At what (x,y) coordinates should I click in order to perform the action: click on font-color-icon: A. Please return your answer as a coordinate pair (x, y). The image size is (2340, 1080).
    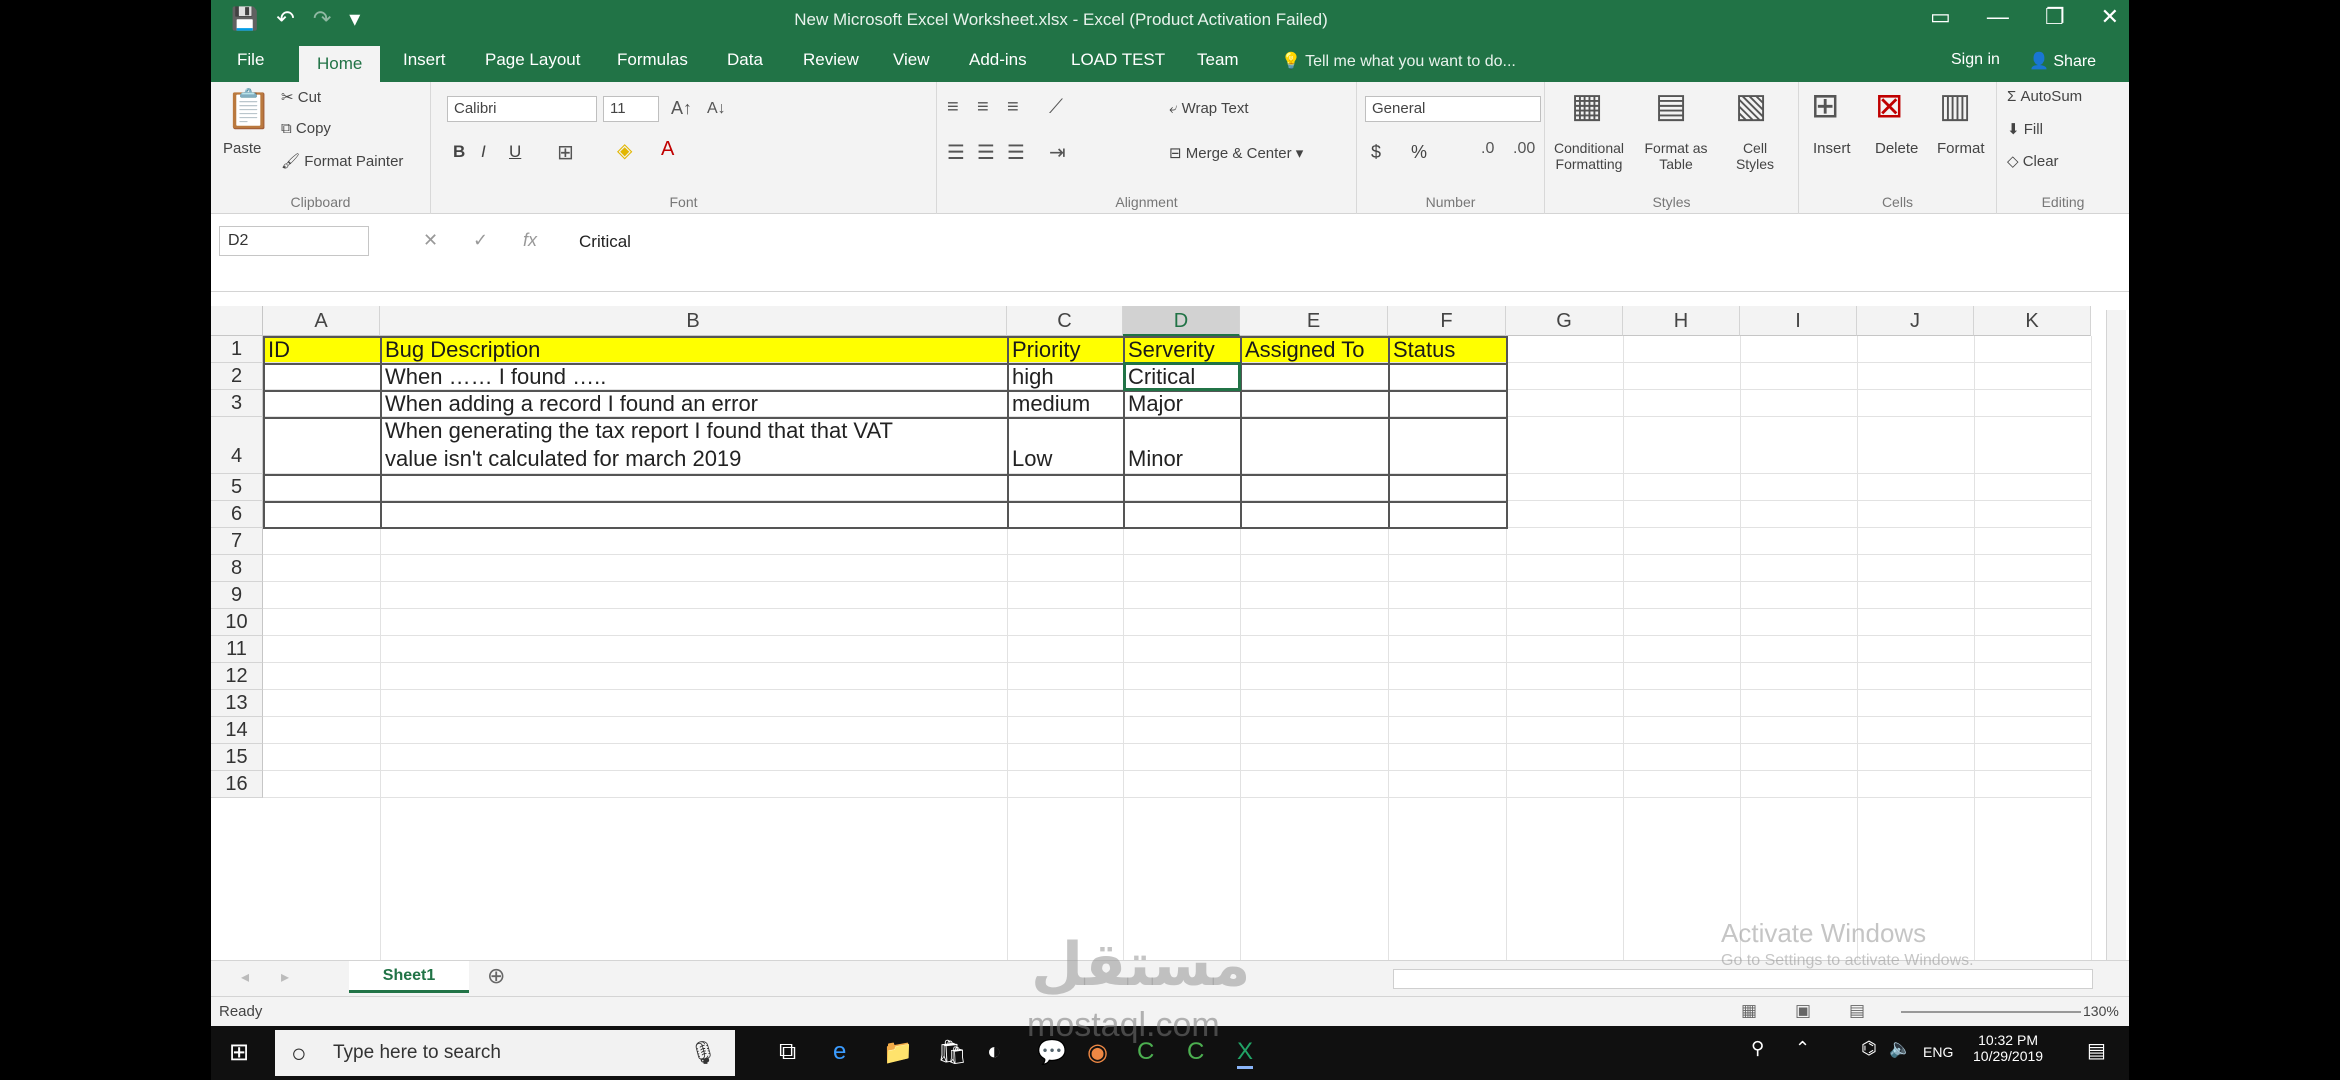
    Looking at the image, I should click on (667, 149).